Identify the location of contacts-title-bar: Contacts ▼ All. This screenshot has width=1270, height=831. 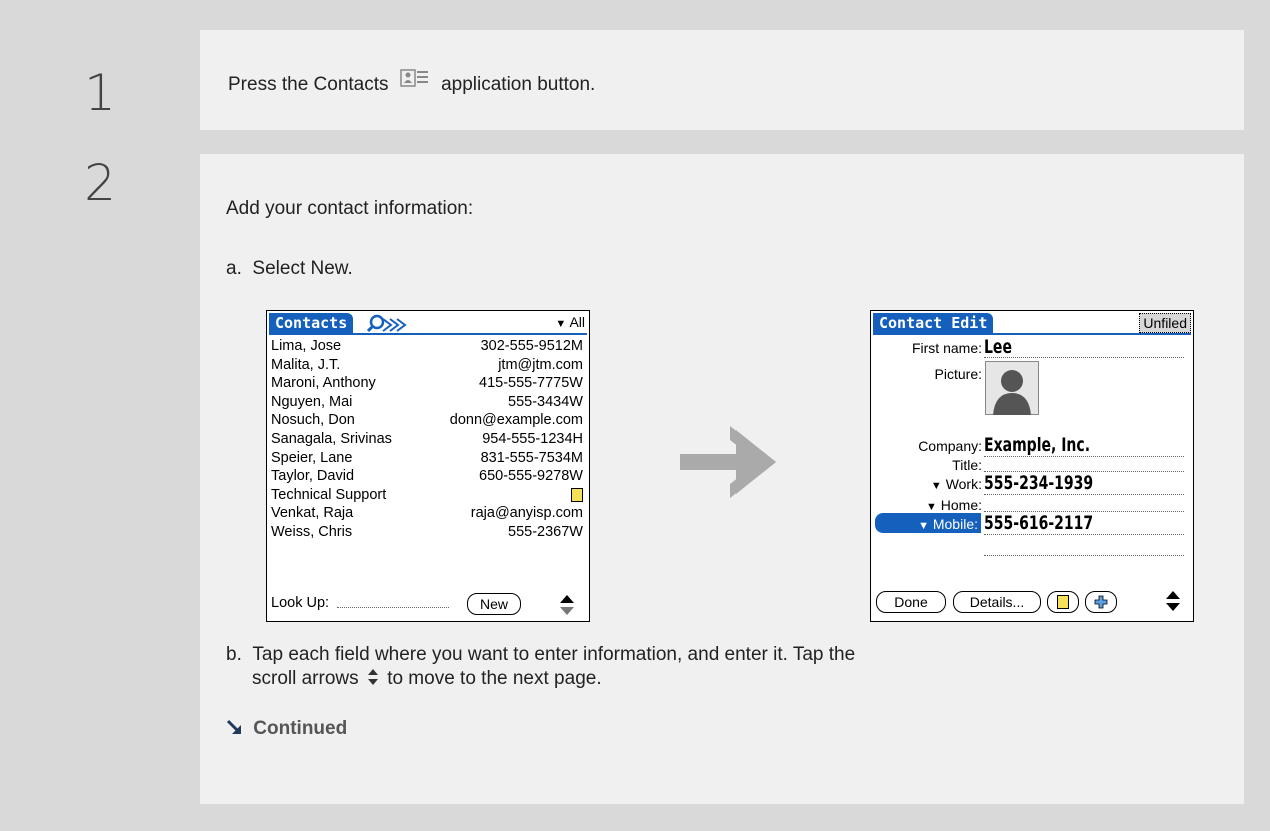
(428, 324).